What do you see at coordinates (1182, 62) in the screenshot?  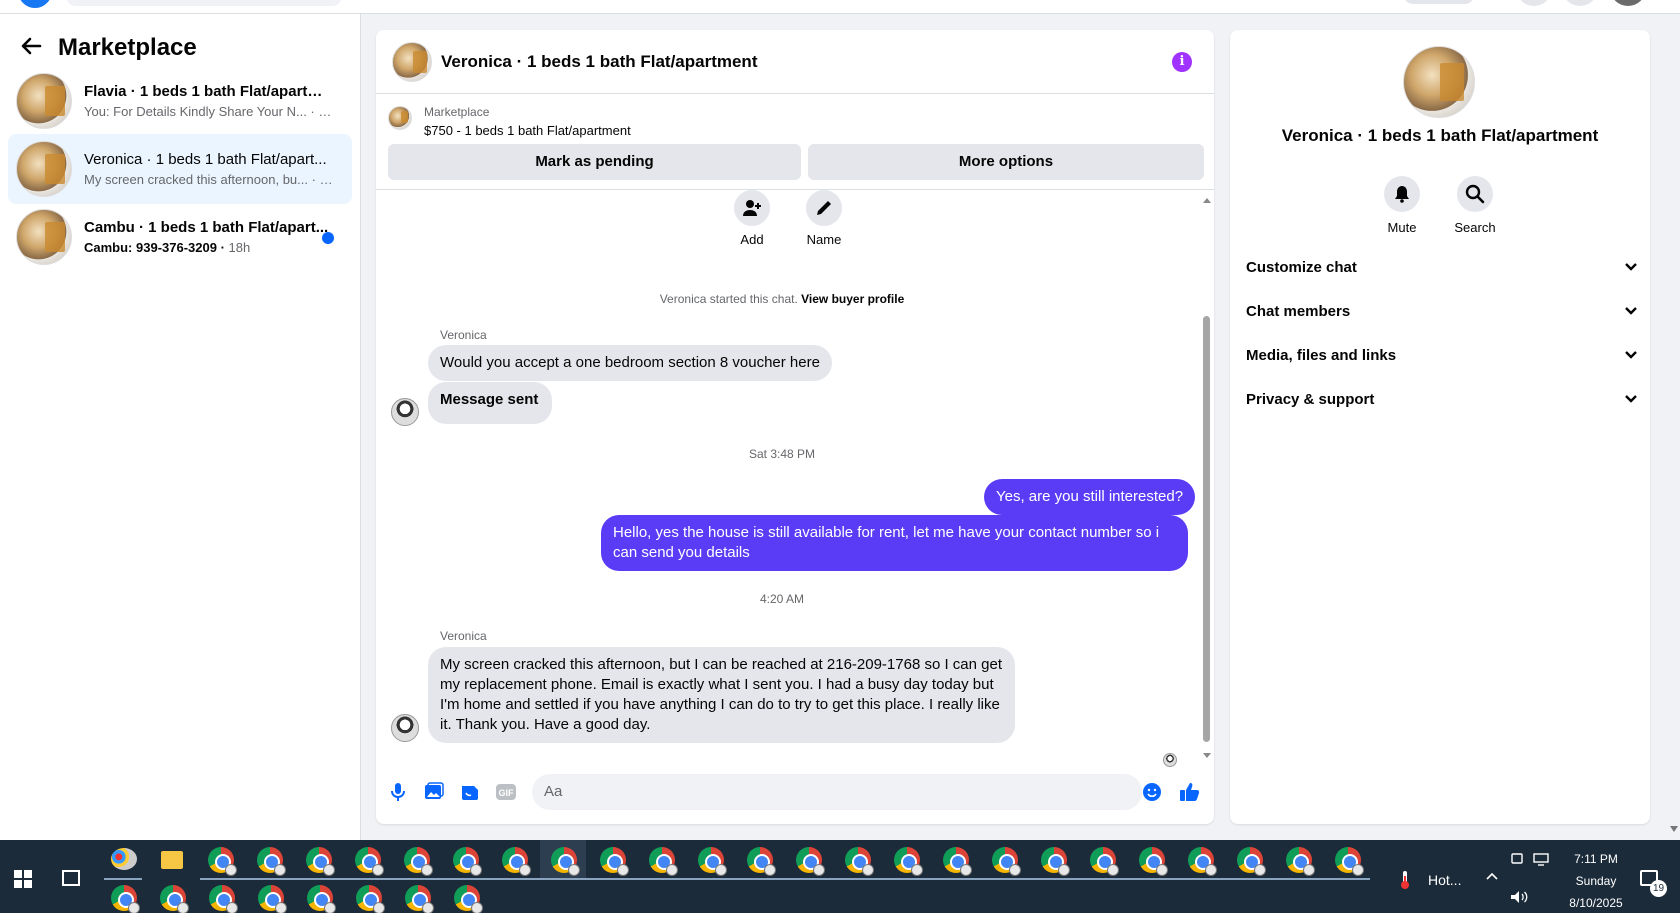 I see `info-icon: i` at bounding box center [1182, 62].